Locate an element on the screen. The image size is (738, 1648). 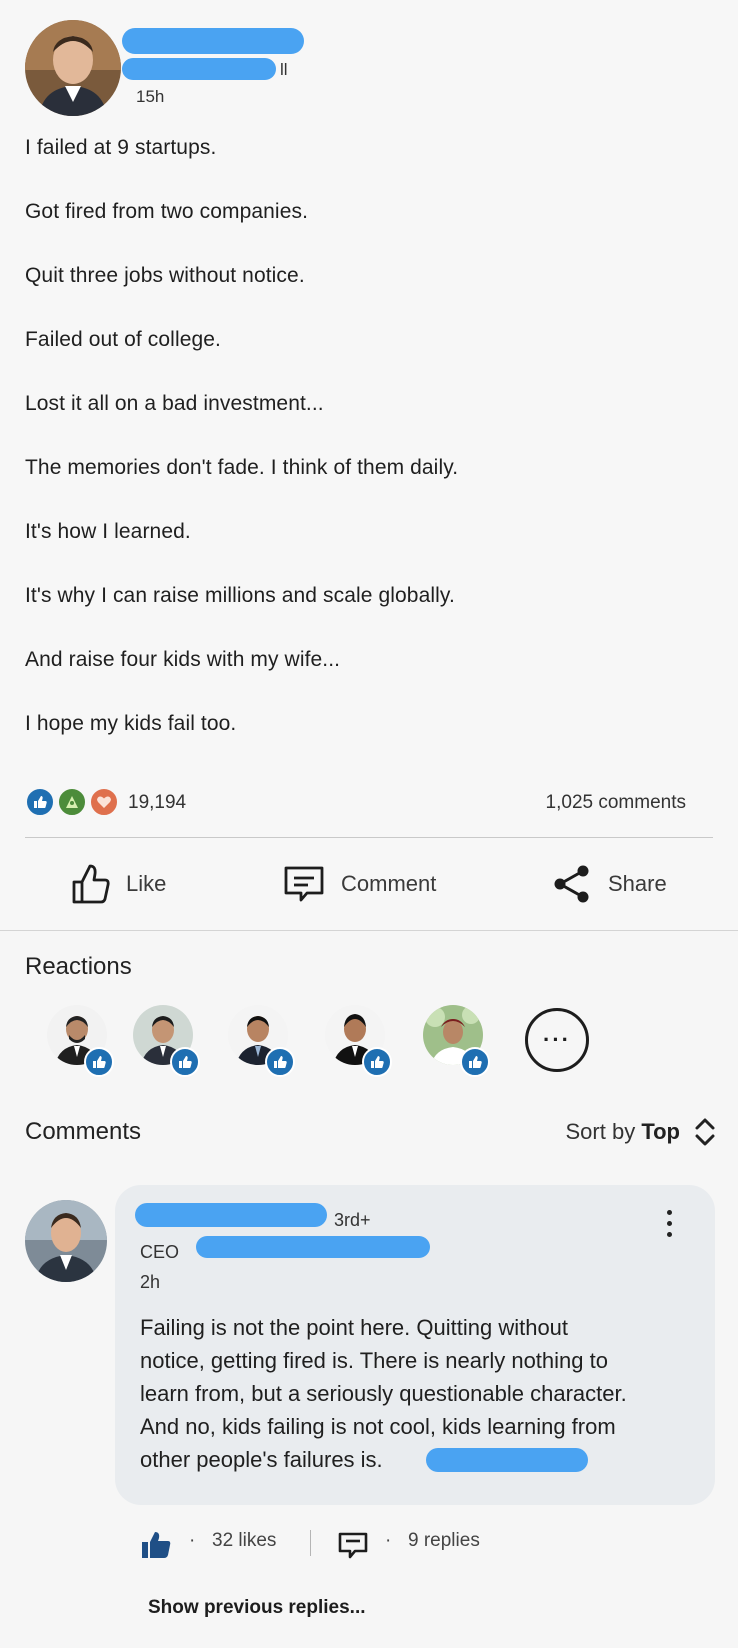
footer-divider is located at coordinates (310, 1543).